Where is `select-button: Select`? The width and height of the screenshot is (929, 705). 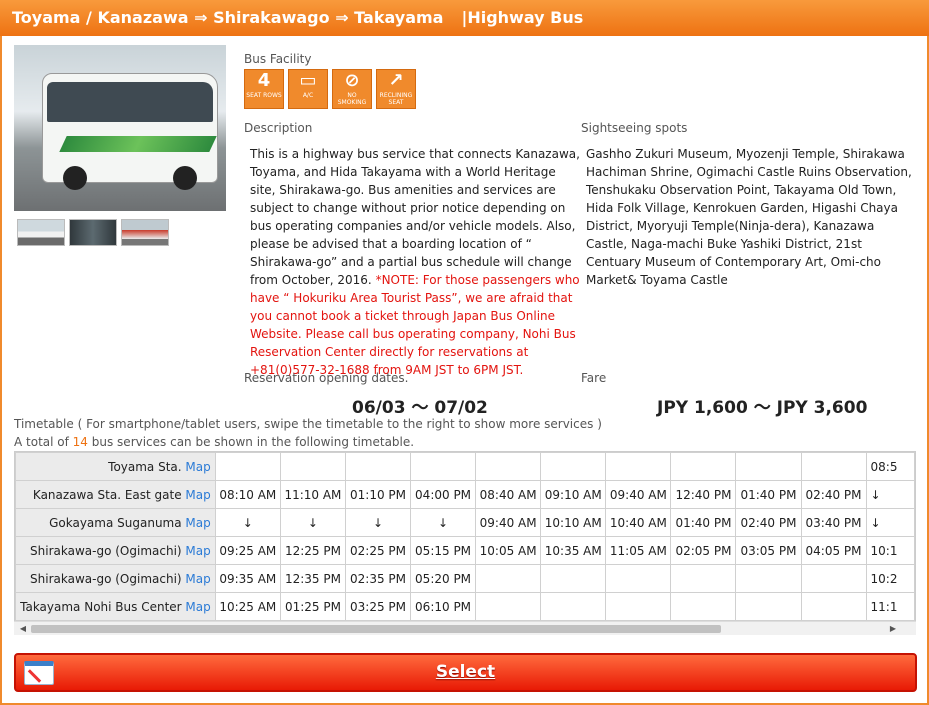
select-button: Select is located at coordinates (465, 672).